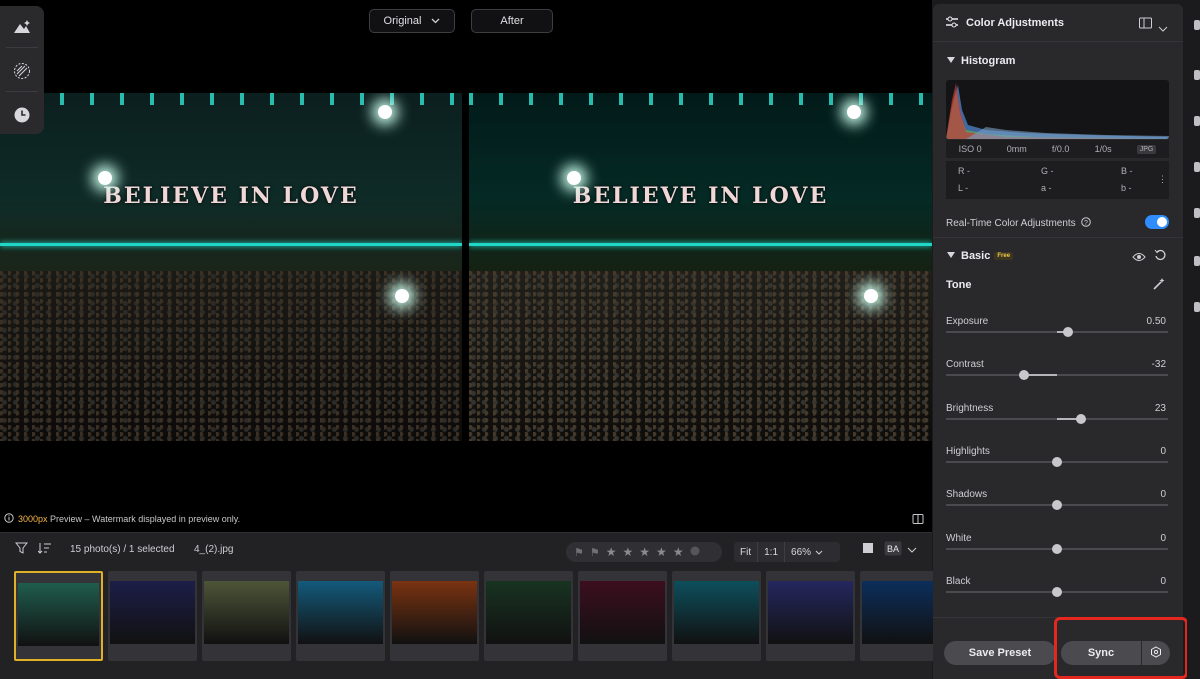  Describe the element at coordinates (1085, 223) in the screenshot. I see `help-icon: ?` at that location.